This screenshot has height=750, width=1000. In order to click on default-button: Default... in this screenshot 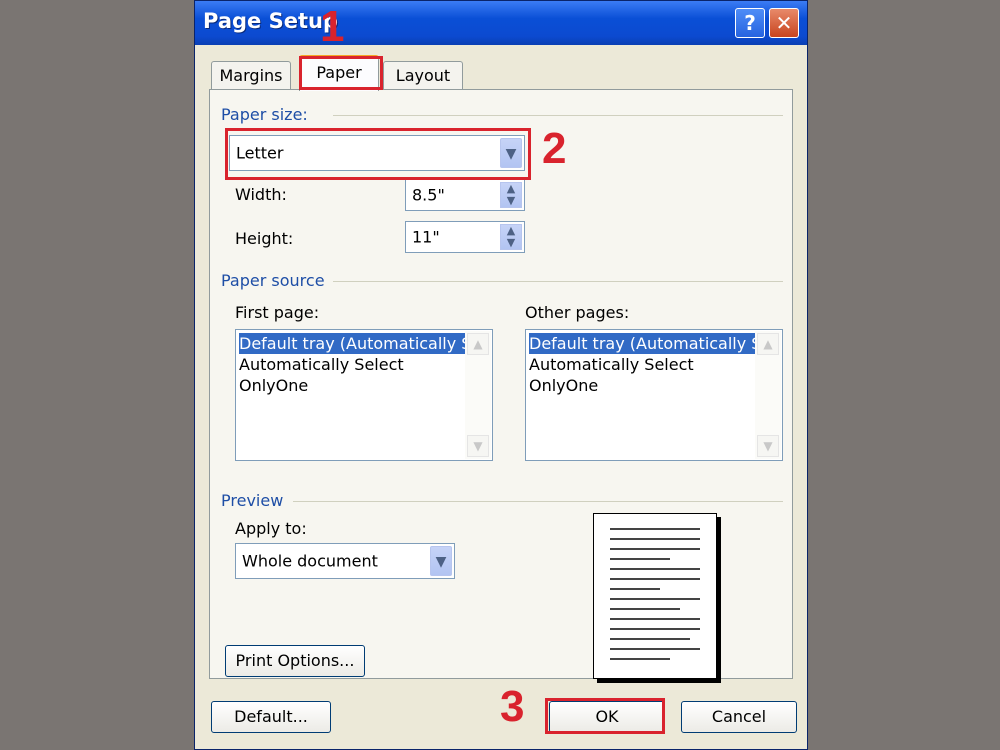, I will do `click(271, 717)`.